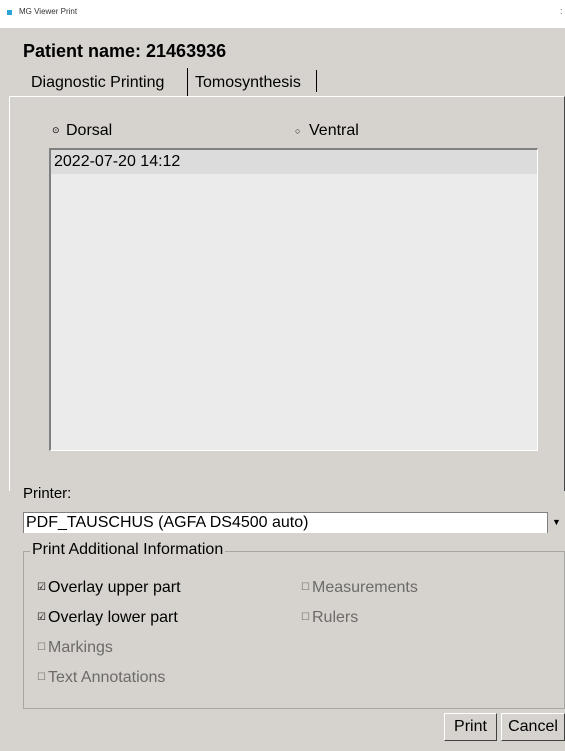 Image resolution: width=565 pixels, height=751 pixels. I want to click on chevron-down-icon: ▼, so click(556, 522).